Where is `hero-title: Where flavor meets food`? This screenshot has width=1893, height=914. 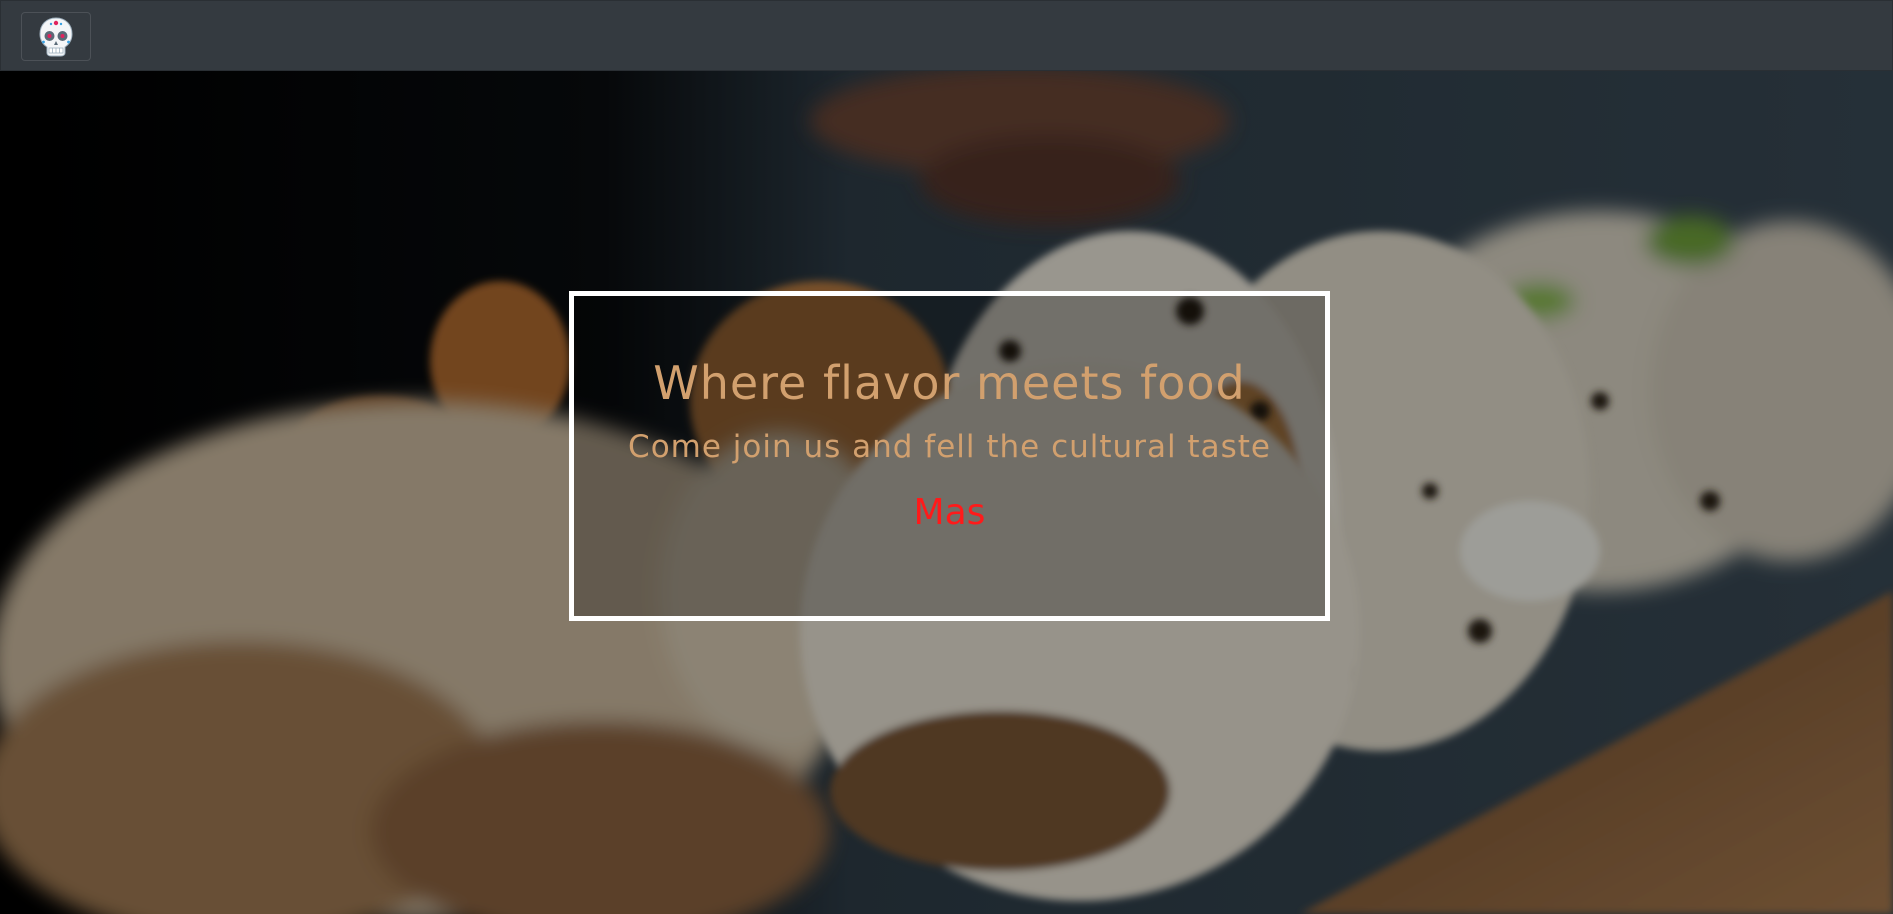
hero-title: Where flavor meets food is located at coordinates (949, 383).